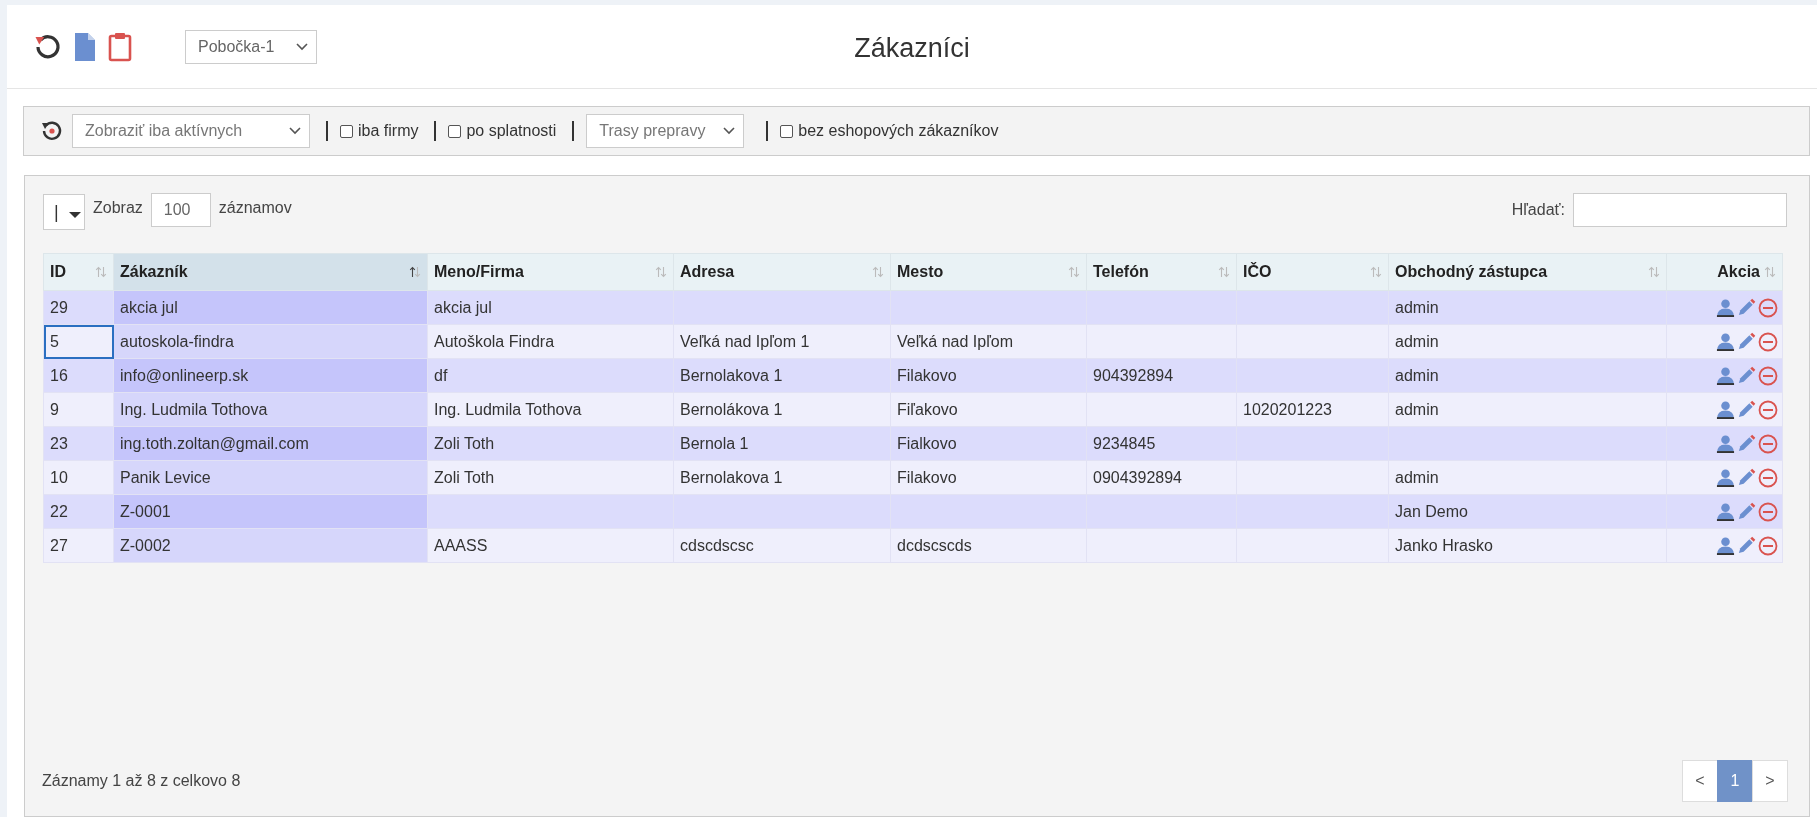 The height and width of the screenshot is (817, 1817). Describe the element at coordinates (141, 781) in the screenshot. I see `records-info: Záznamy 1 až 8 z celkovo 8` at that location.